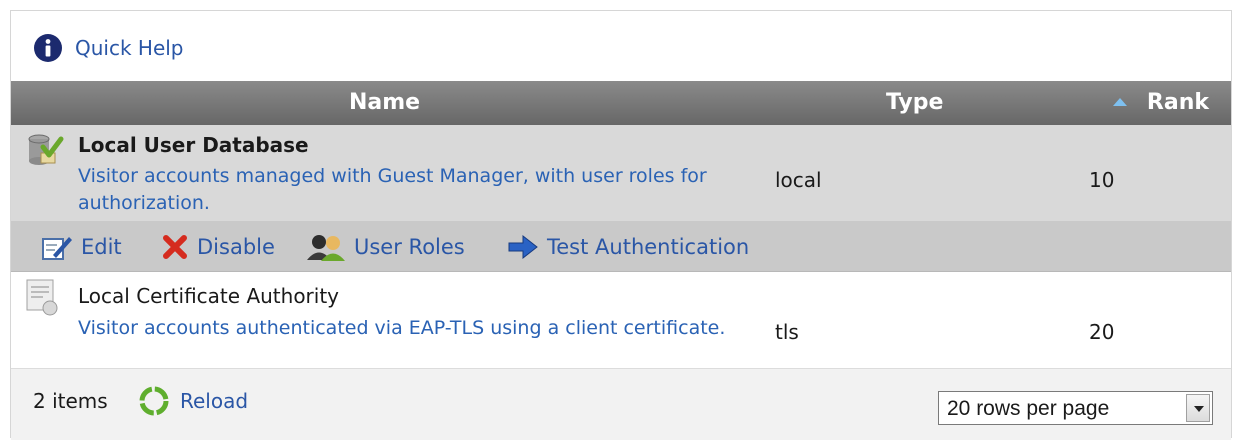  Describe the element at coordinates (57, 248) in the screenshot. I see `edit-icon` at that location.